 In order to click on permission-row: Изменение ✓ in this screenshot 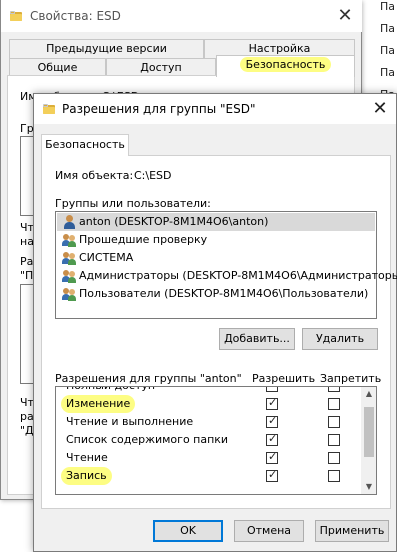, I will do `click(208, 404)`.